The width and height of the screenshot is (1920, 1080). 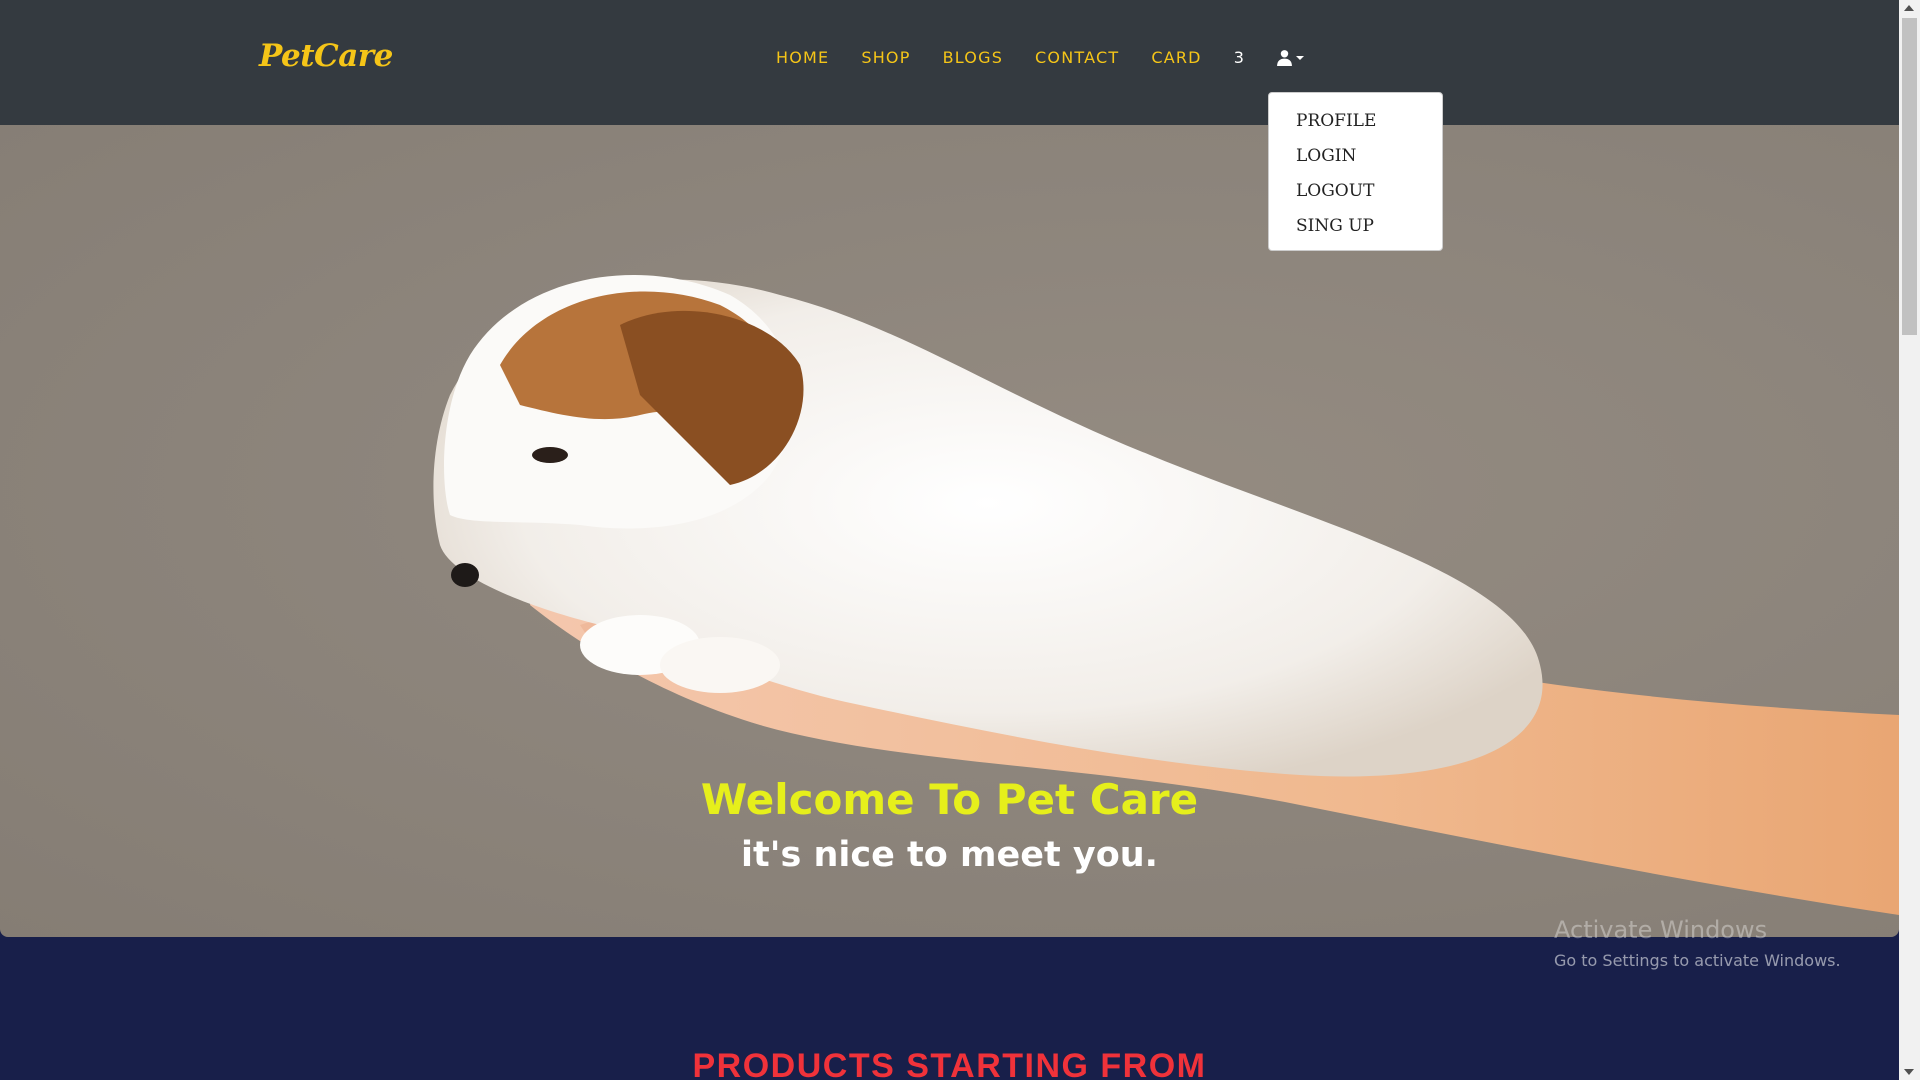 What do you see at coordinates (1355, 124) in the screenshot?
I see `dropdown-item-profile: PROFILE` at bounding box center [1355, 124].